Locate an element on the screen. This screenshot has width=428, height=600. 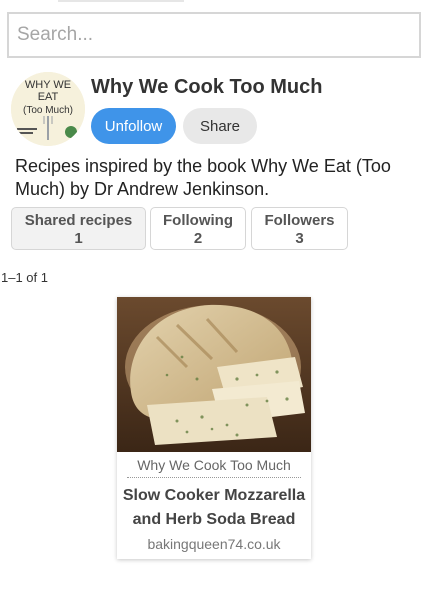
unfollow-button: Unfollow is located at coordinates (133, 126).